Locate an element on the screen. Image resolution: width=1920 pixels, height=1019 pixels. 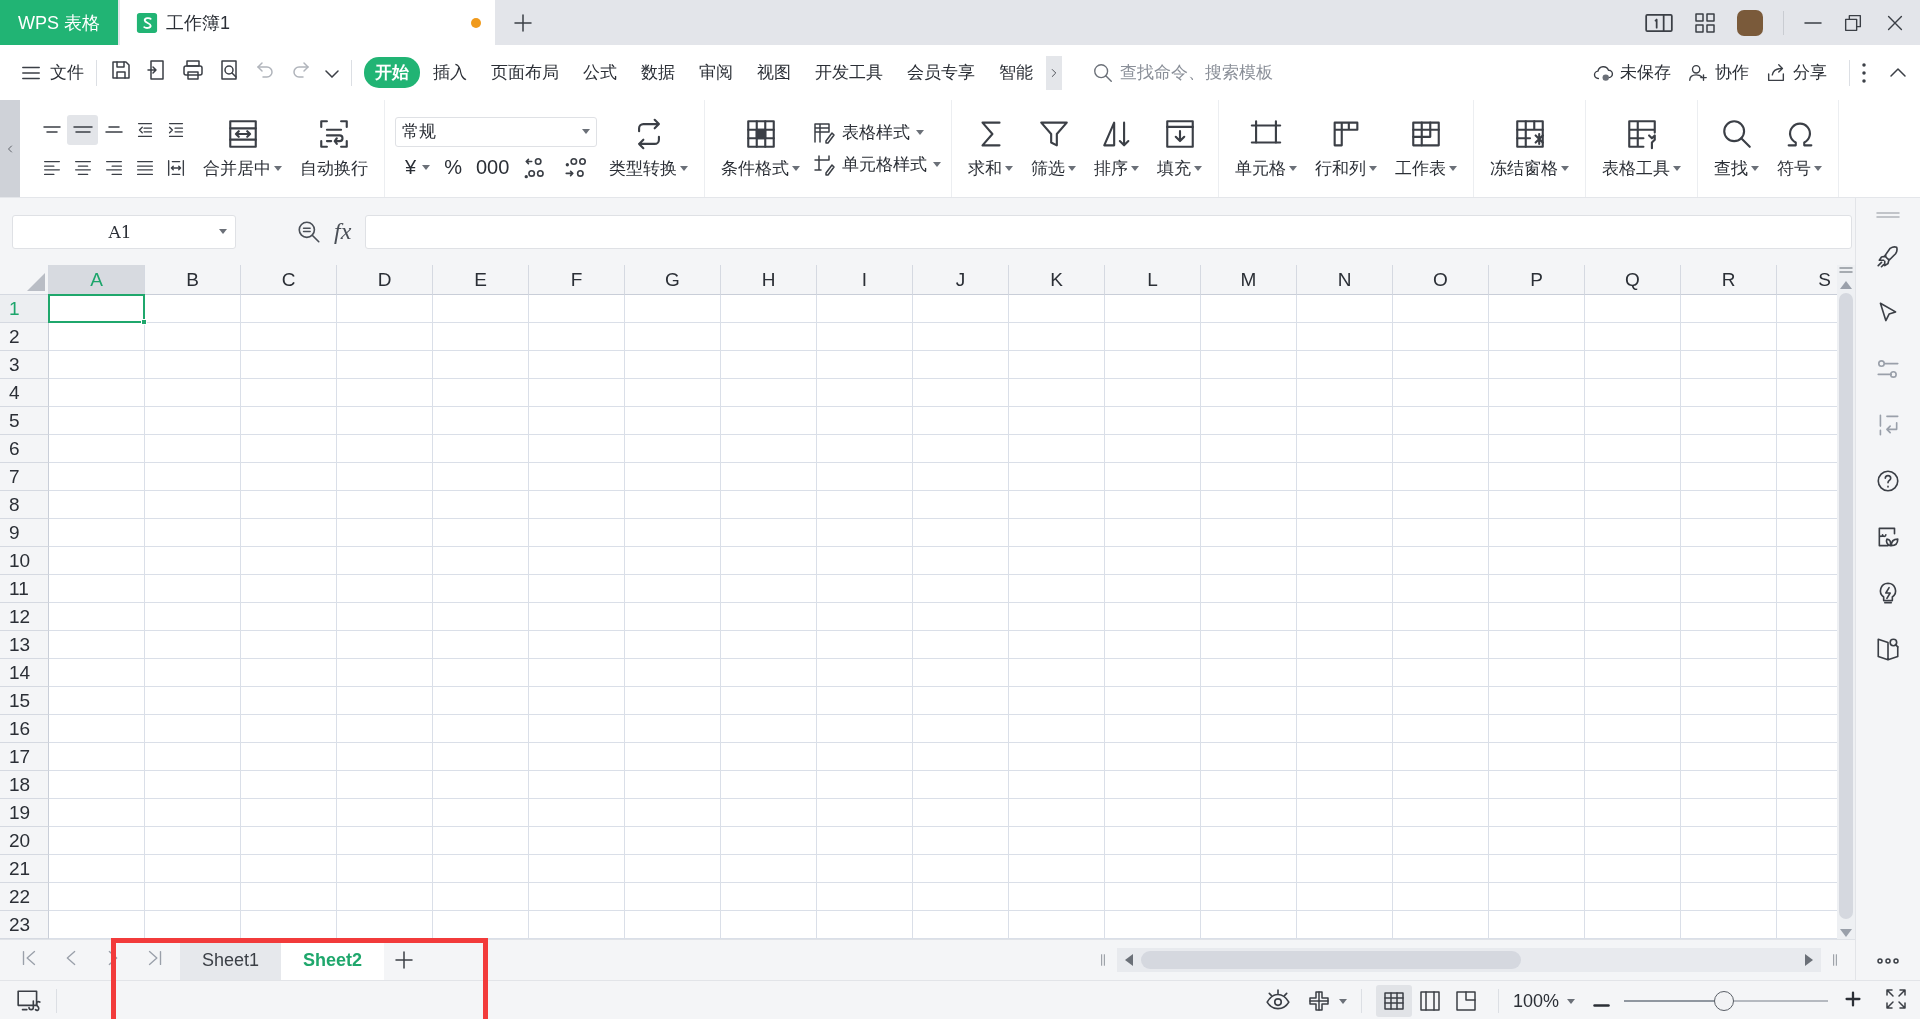
number-format-dropdown: 常规 is located at coordinates (496, 131).